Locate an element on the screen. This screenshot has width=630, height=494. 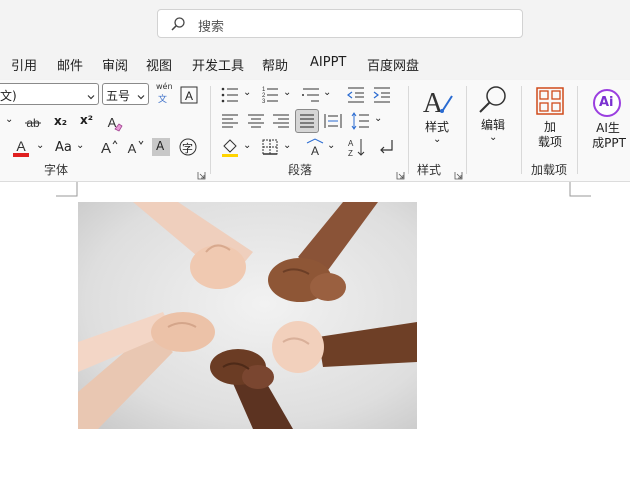
strikethrough-button: ab is located at coordinates (33, 123).